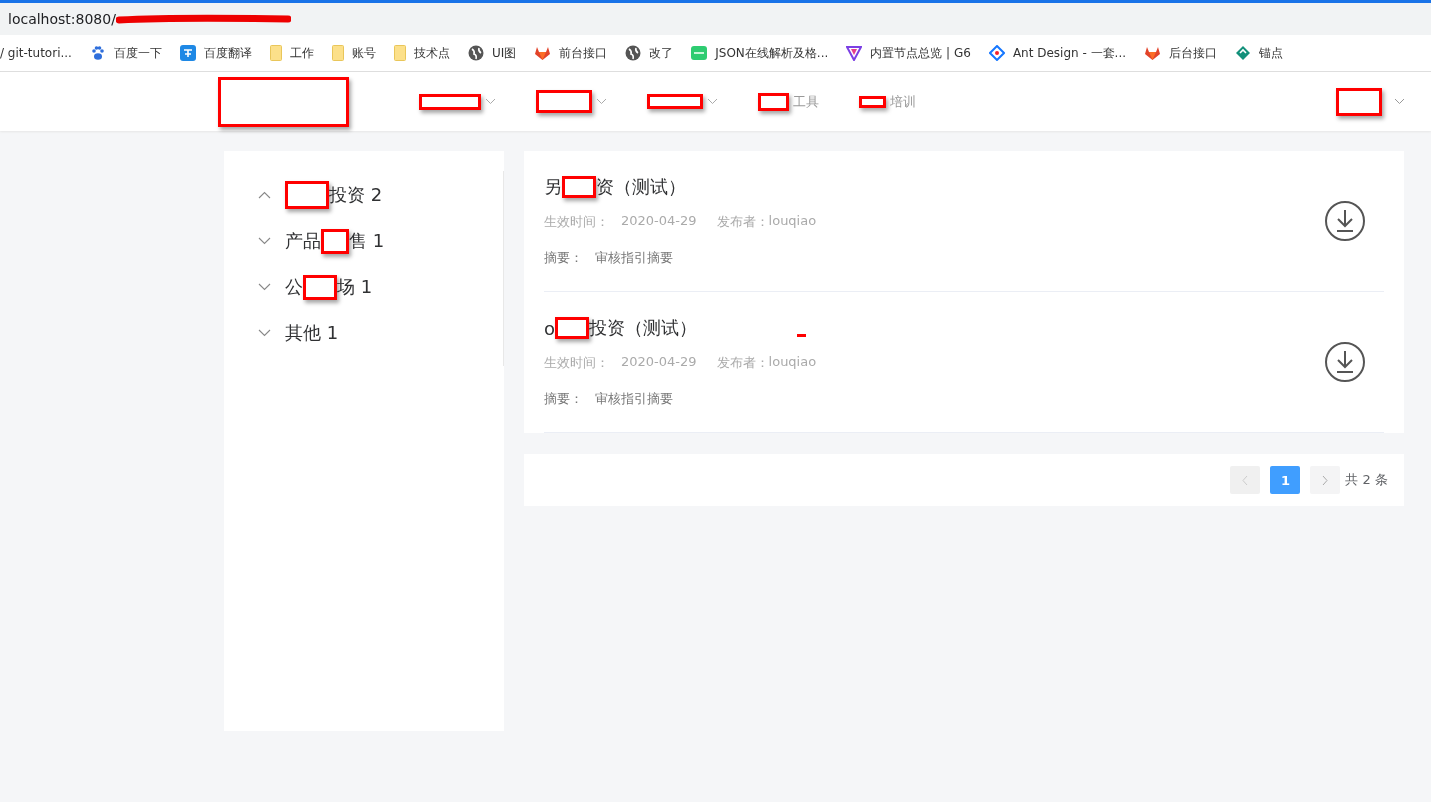 This screenshot has width=1431, height=802. I want to click on bookmark-link: 前台接口, so click(583, 53).